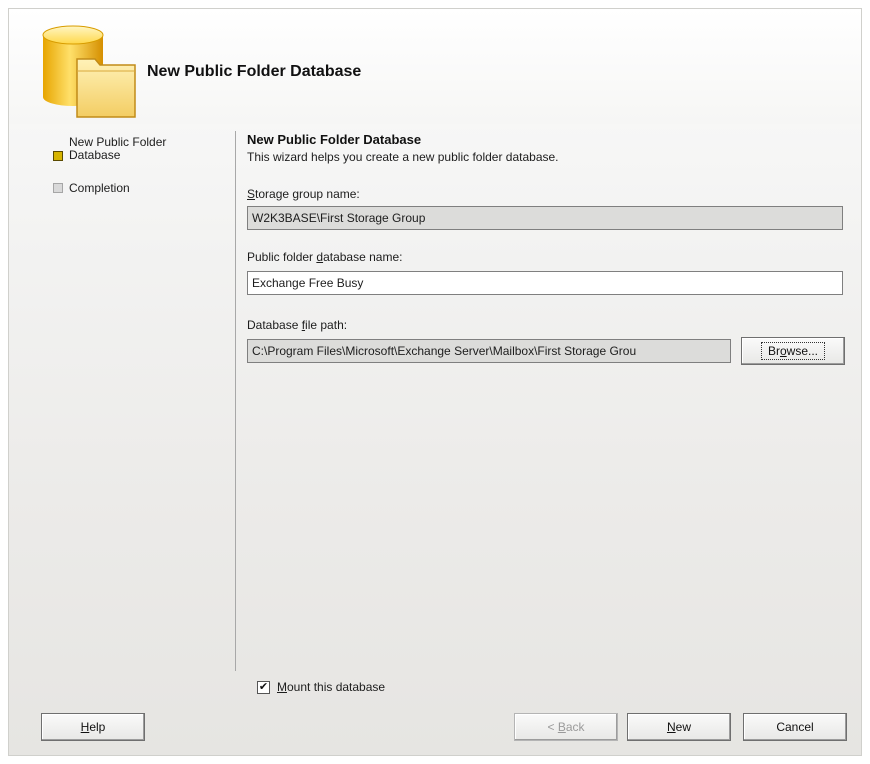 This screenshot has width=870, height=764. What do you see at coordinates (95, 155) in the screenshot?
I see `step-label-line2: Database` at bounding box center [95, 155].